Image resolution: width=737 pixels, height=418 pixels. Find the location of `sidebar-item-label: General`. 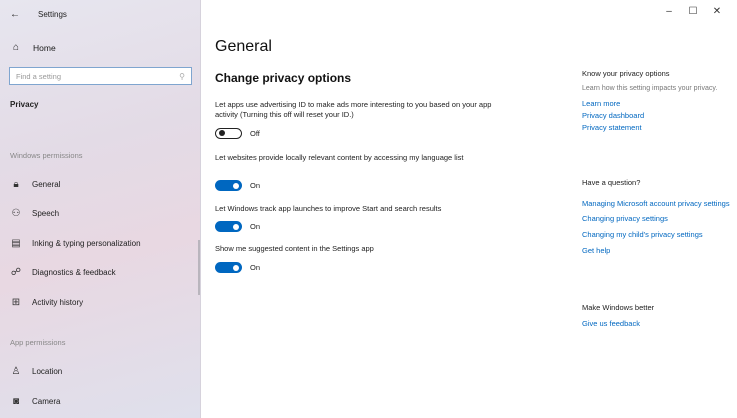

sidebar-item-label: General is located at coordinates (46, 184).